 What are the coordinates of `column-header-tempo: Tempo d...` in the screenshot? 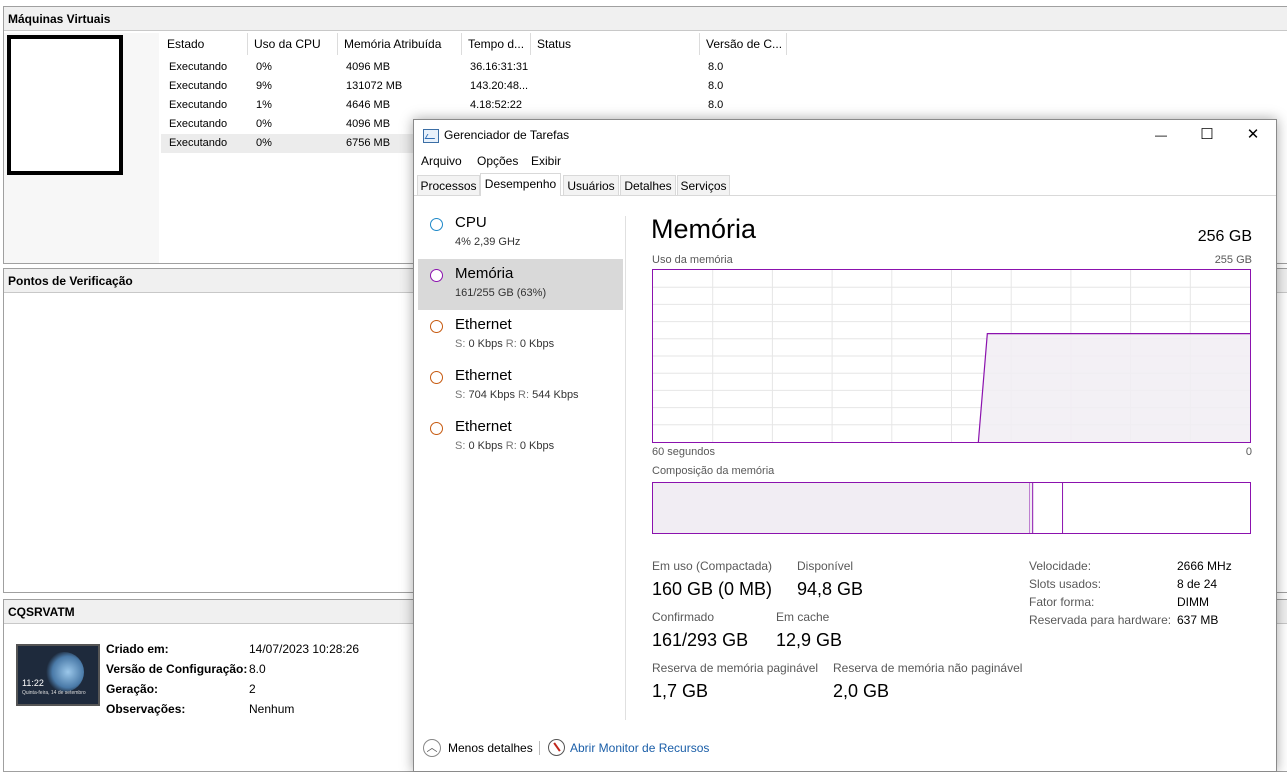 It's located at (496, 44).